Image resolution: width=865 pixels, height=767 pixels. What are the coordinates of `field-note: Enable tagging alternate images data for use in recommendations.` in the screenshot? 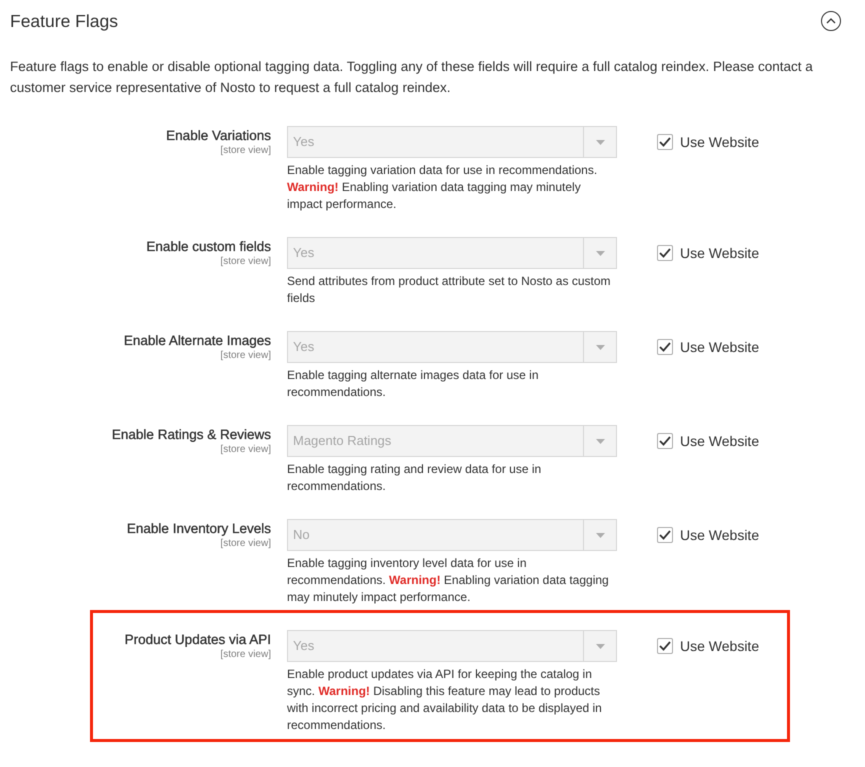 It's located at (413, 384).